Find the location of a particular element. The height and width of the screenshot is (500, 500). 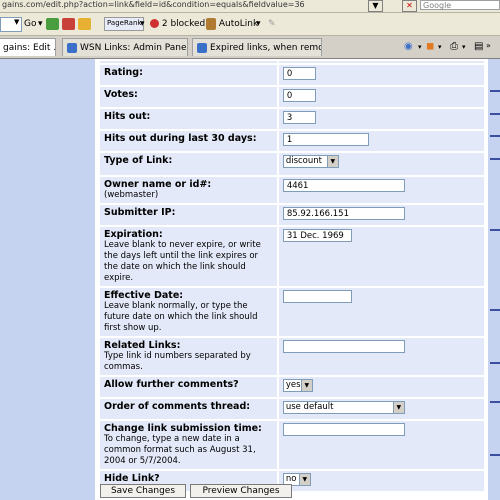

autolink-icon is located at coordinates (211, 23).